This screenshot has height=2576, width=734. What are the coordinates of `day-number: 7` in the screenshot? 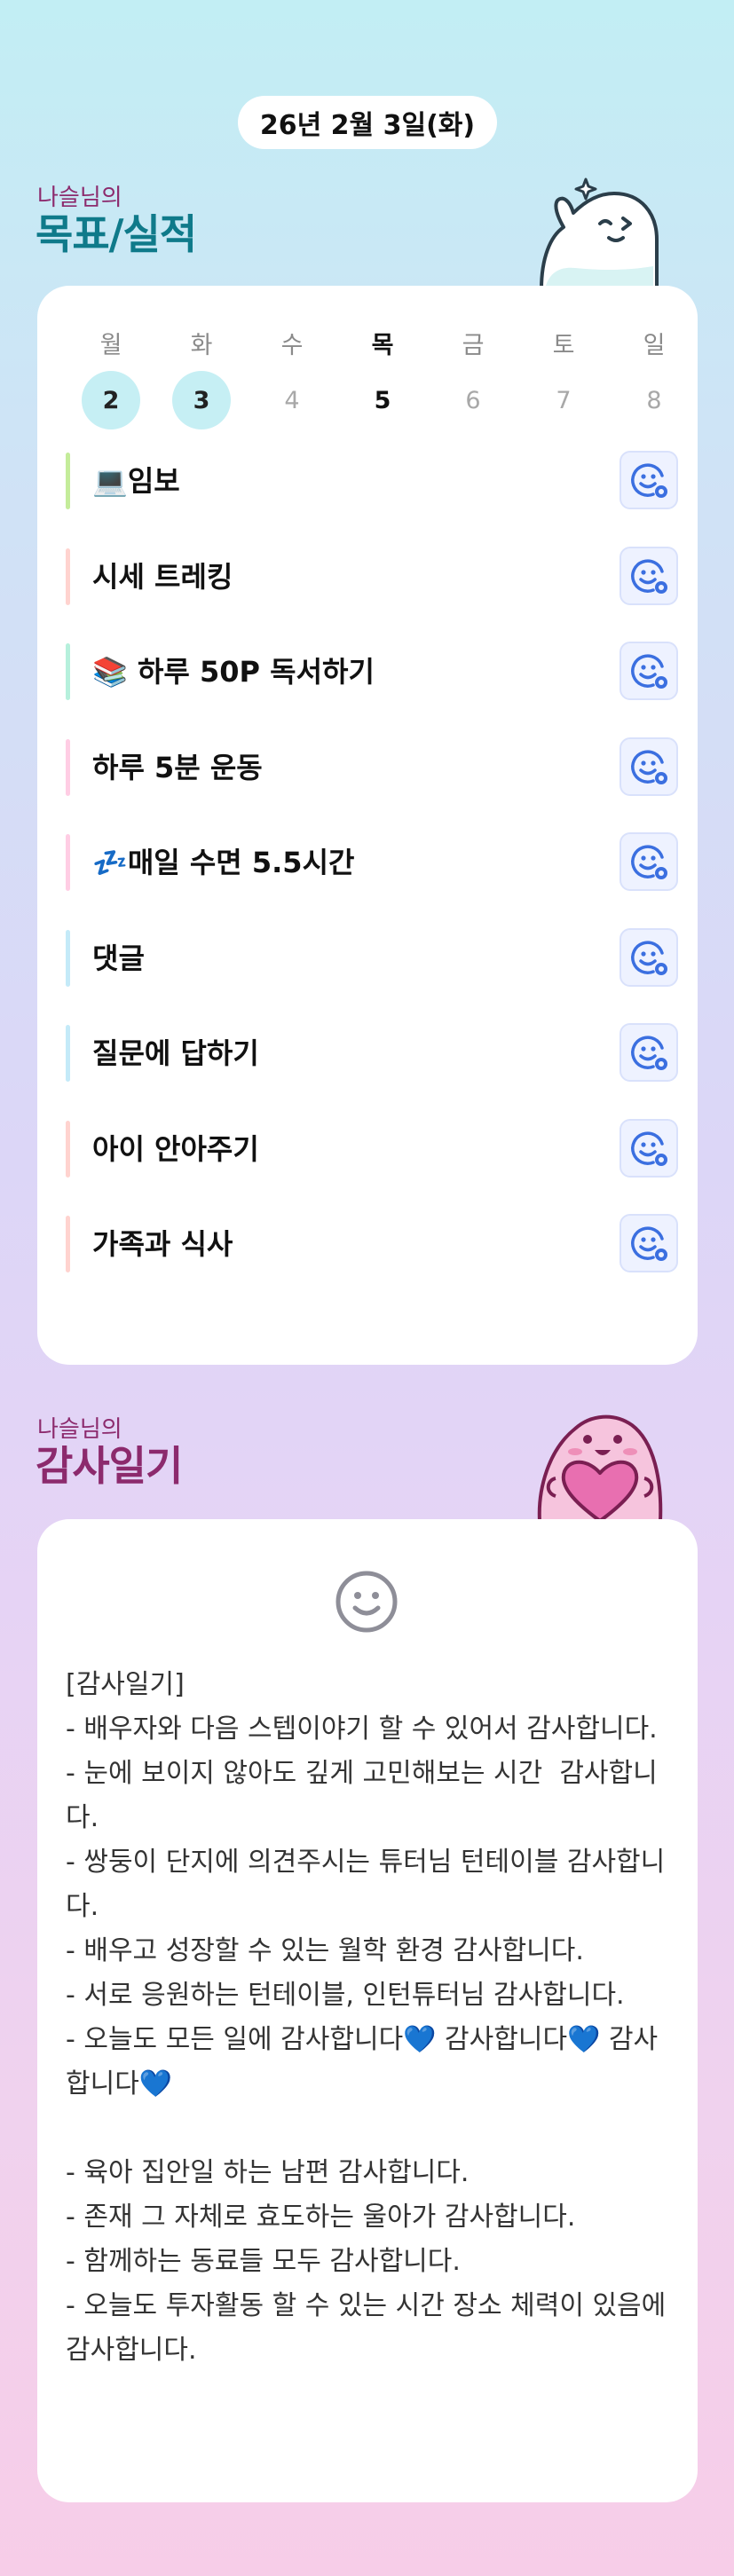 It's located at (563, 400).